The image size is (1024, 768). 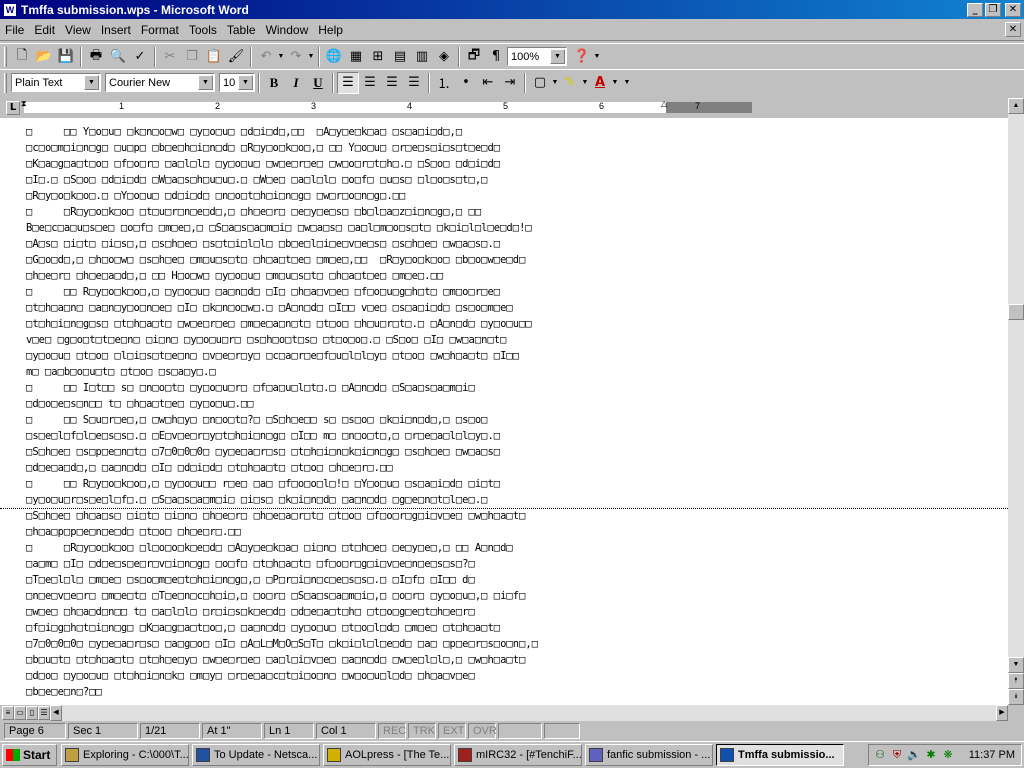 I want to click on font-color-icon: A, so click(x=600, y=83).